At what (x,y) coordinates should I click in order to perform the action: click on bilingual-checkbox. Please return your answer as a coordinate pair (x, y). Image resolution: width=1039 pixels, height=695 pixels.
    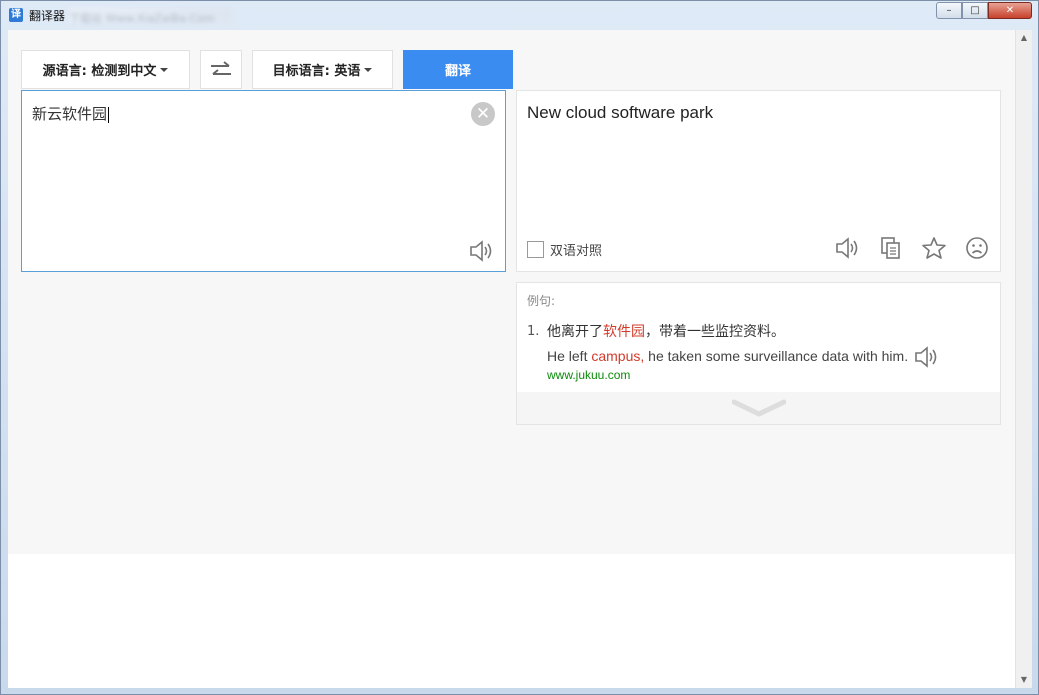
    Looking at the image, I should click on (535, 249).